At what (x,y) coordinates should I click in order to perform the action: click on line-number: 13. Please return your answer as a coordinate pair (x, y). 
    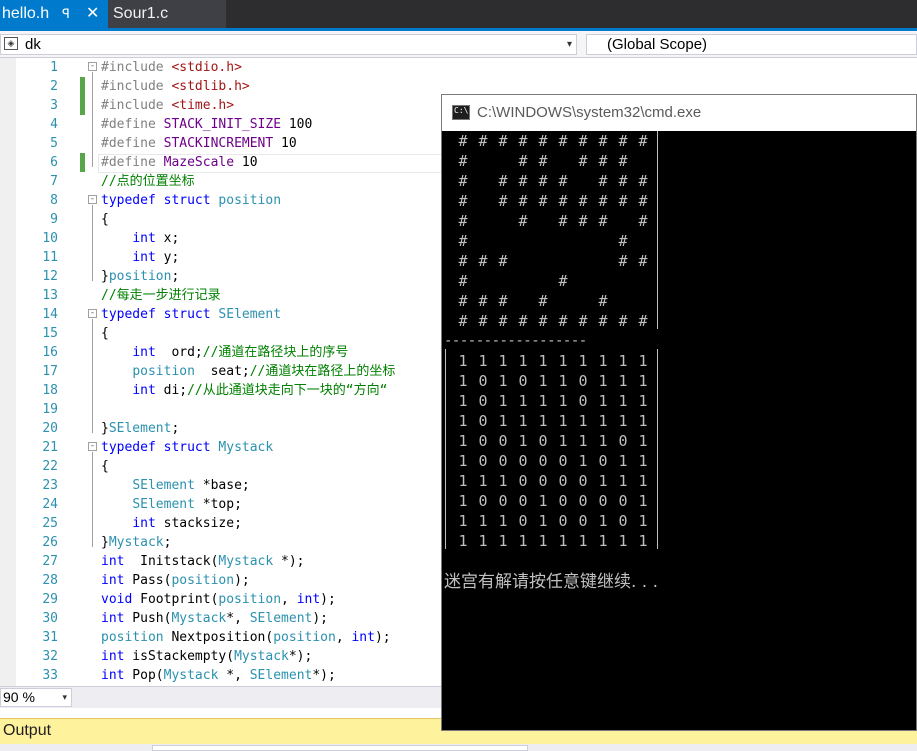
    Looking at the image, I should click on (50, 295).